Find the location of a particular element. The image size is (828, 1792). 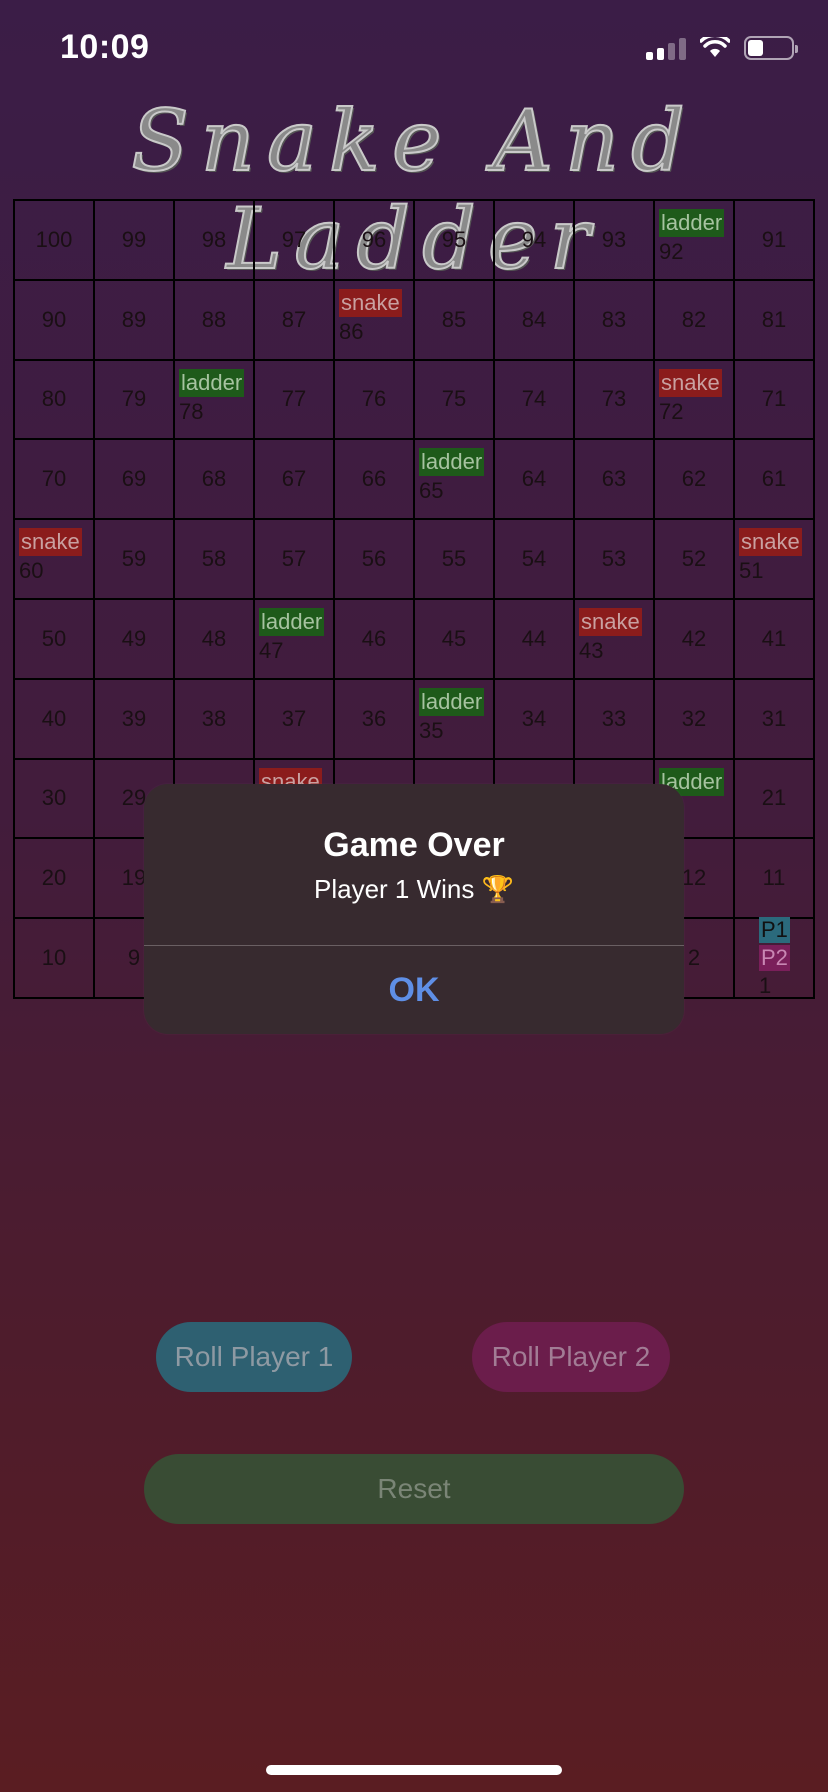

game-over-alert: Game Over Player 1 Wins 🏆 OK is located at coordinates (414, 909).